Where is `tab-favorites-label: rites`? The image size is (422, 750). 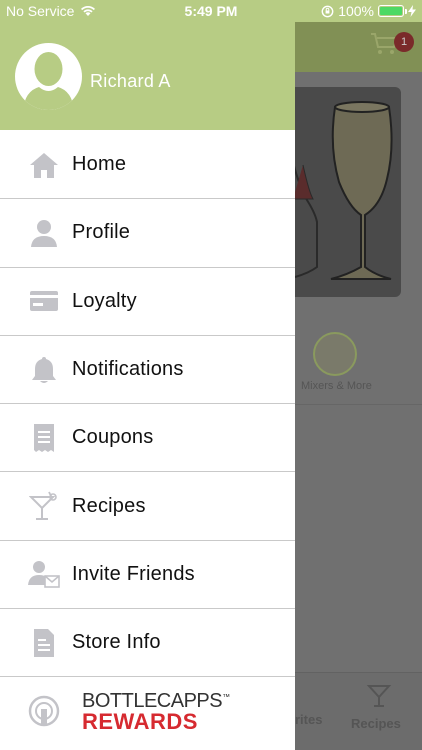
tab-favorites-label: rites is located at coordinates (308, 719).